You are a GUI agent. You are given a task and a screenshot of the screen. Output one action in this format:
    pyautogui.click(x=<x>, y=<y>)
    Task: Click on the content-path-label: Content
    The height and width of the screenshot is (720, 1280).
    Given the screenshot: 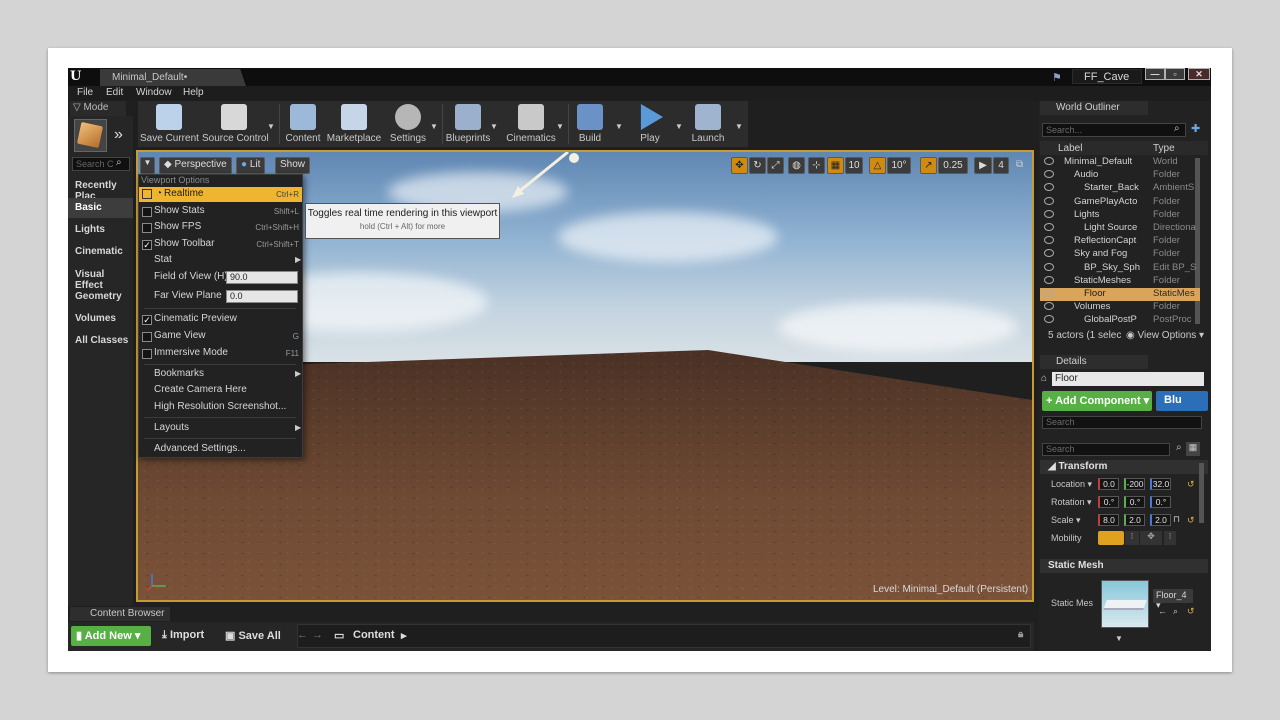 What is the action you would take?
    pyautogui.click(x=374, y=635)
    